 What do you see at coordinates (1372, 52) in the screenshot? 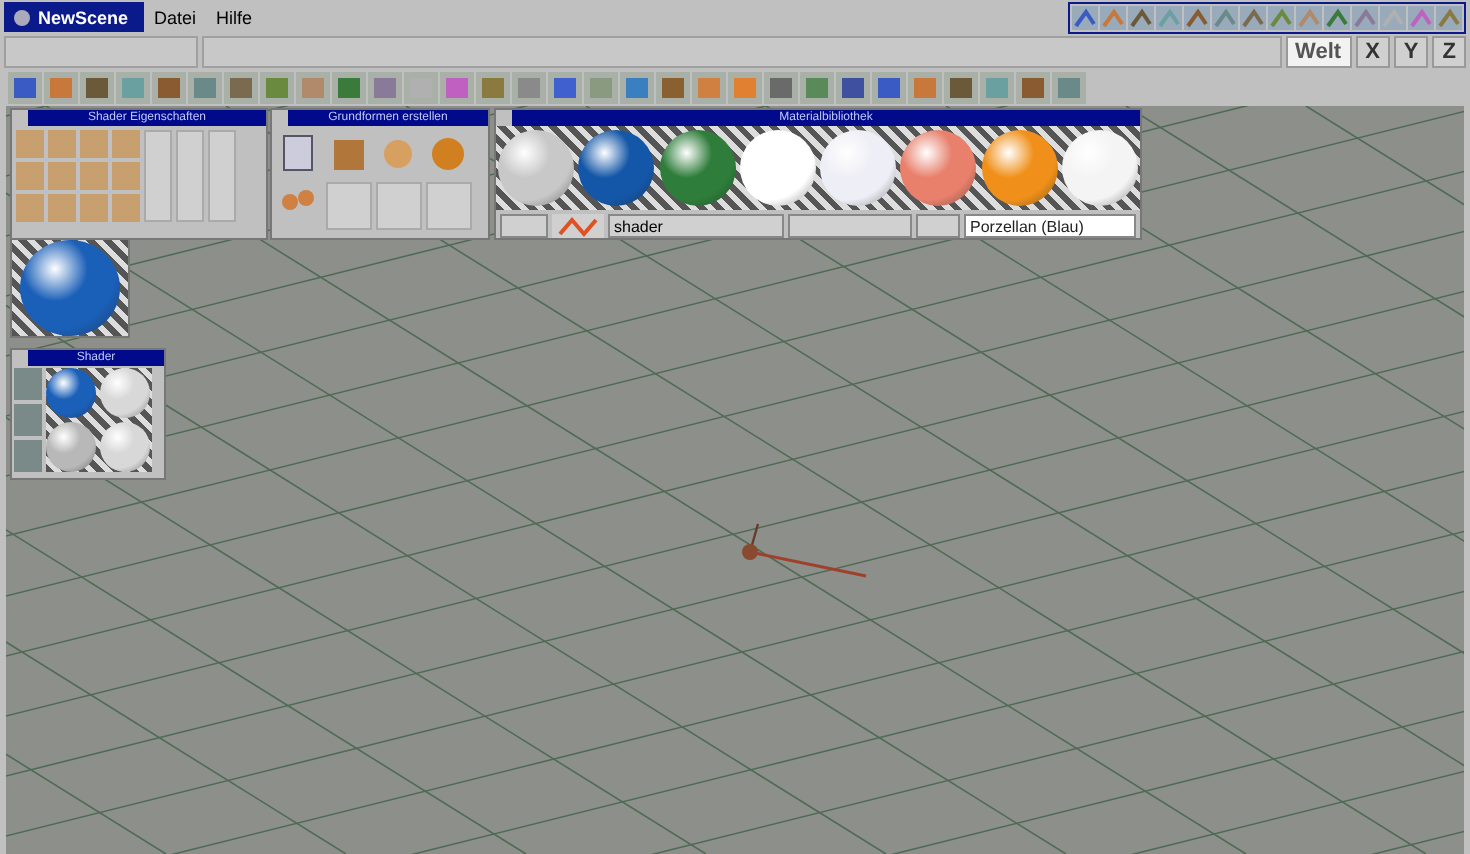
I see `axis-button: X` at bounding box center [1372, 52].